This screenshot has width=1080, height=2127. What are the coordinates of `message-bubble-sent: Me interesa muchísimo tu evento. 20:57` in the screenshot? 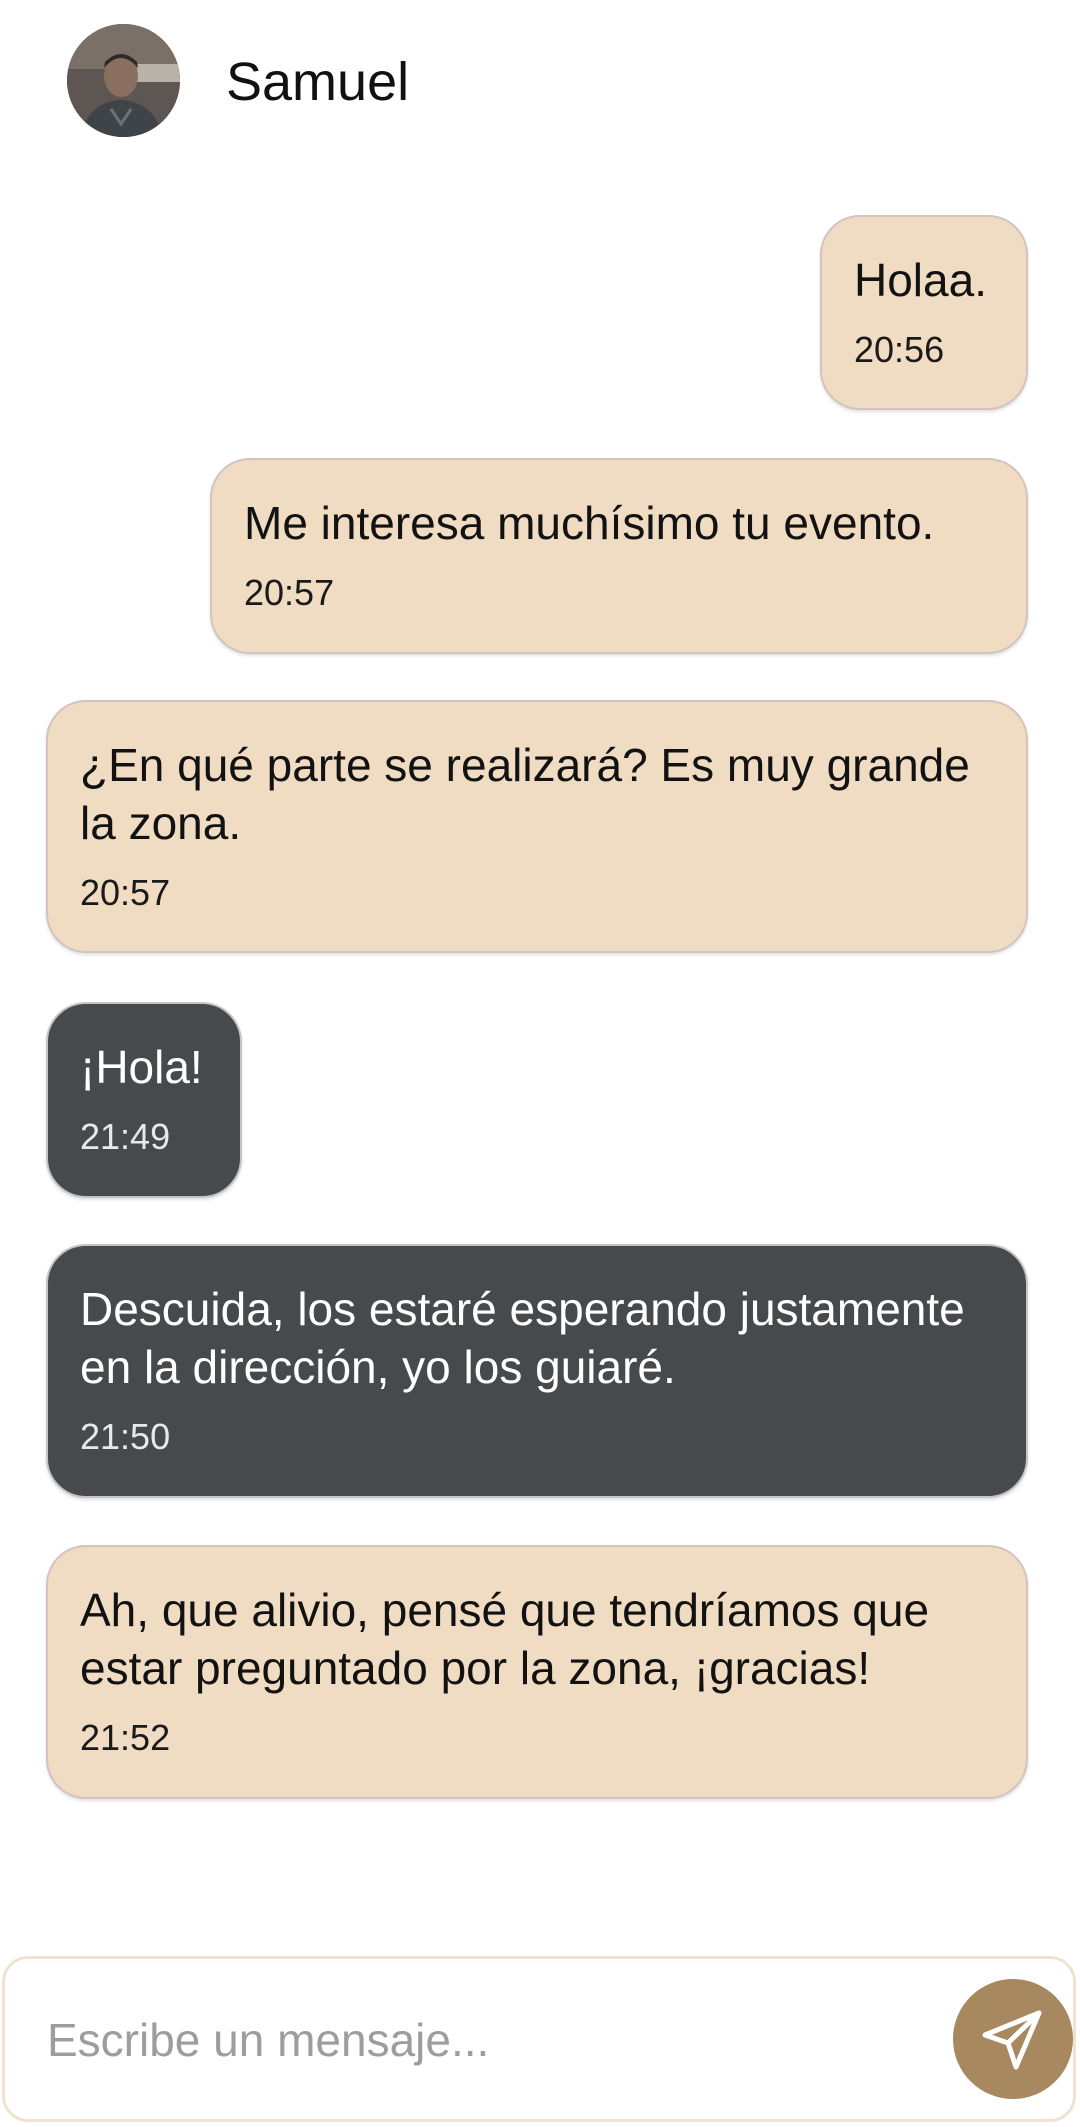 It's located at (619, 556).